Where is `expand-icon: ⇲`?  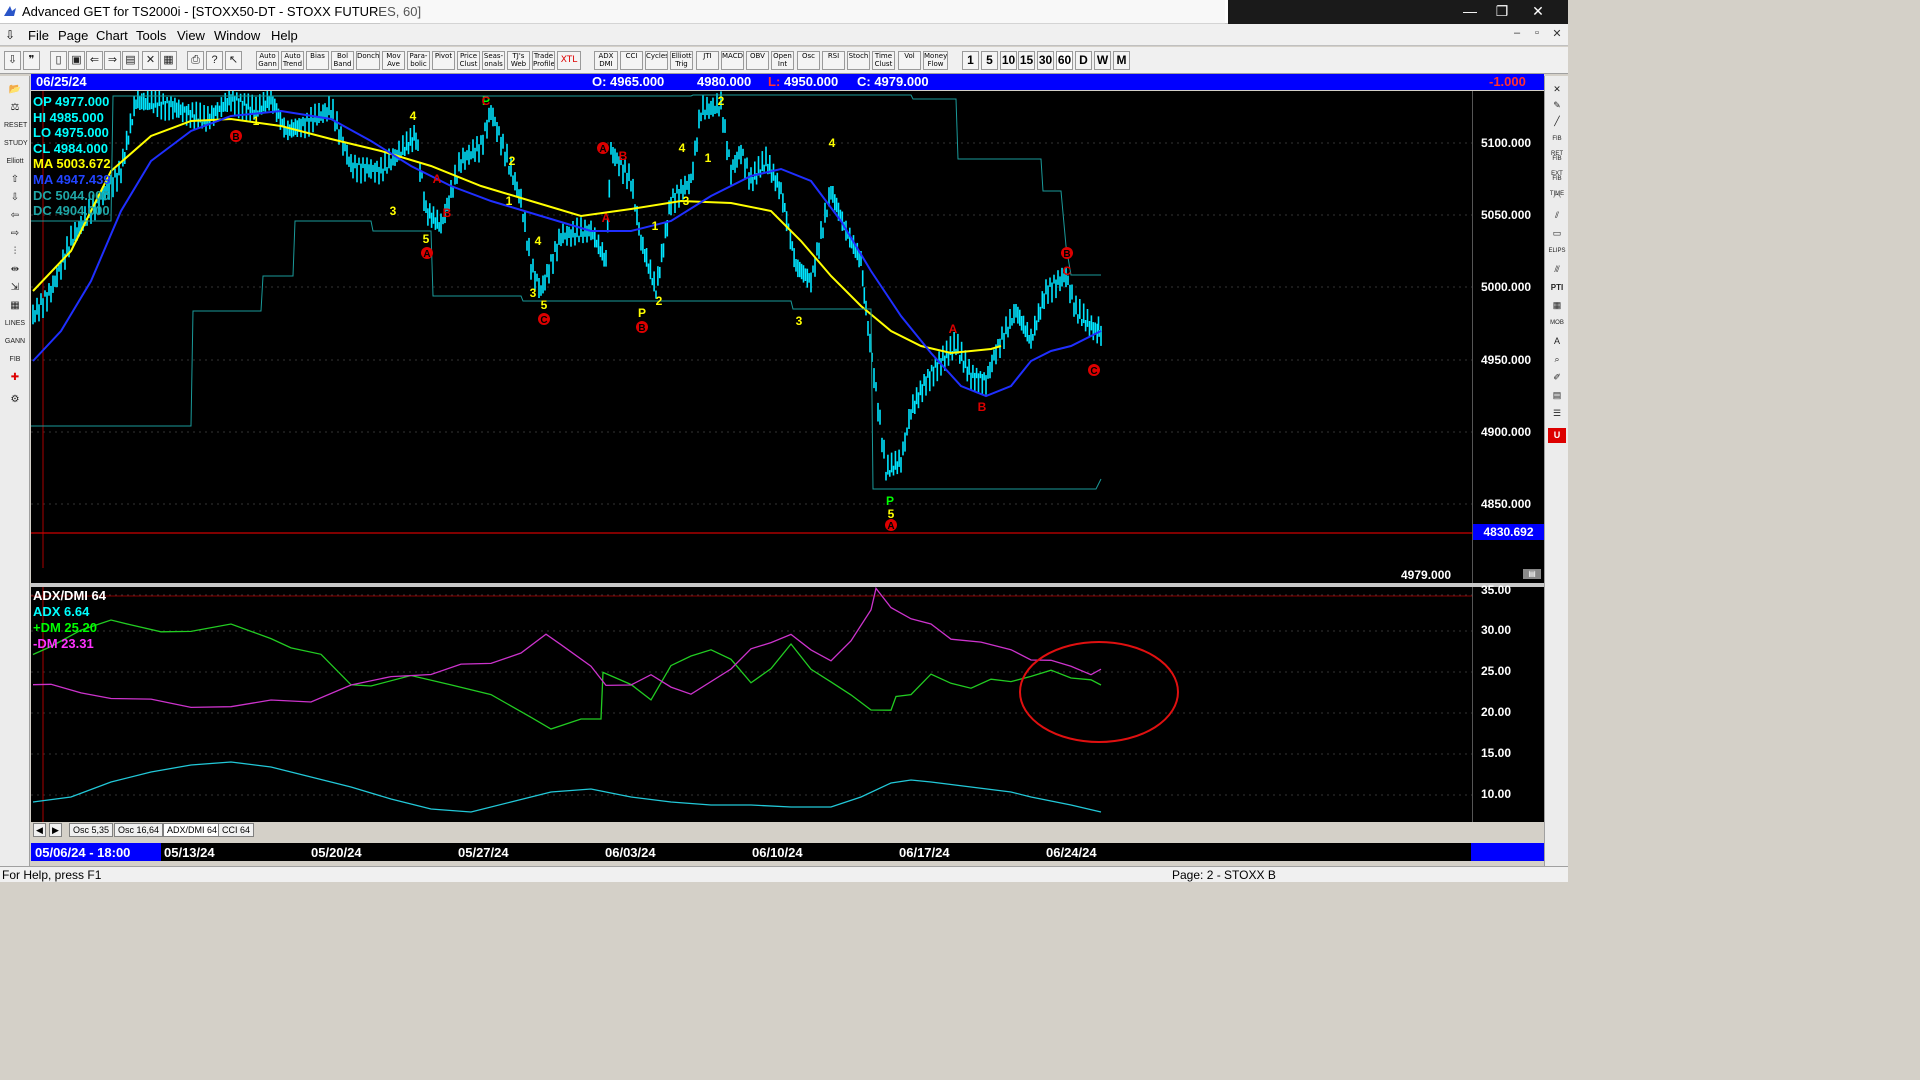
expand-icon: ⇲ is located at coordinates (15, 287).